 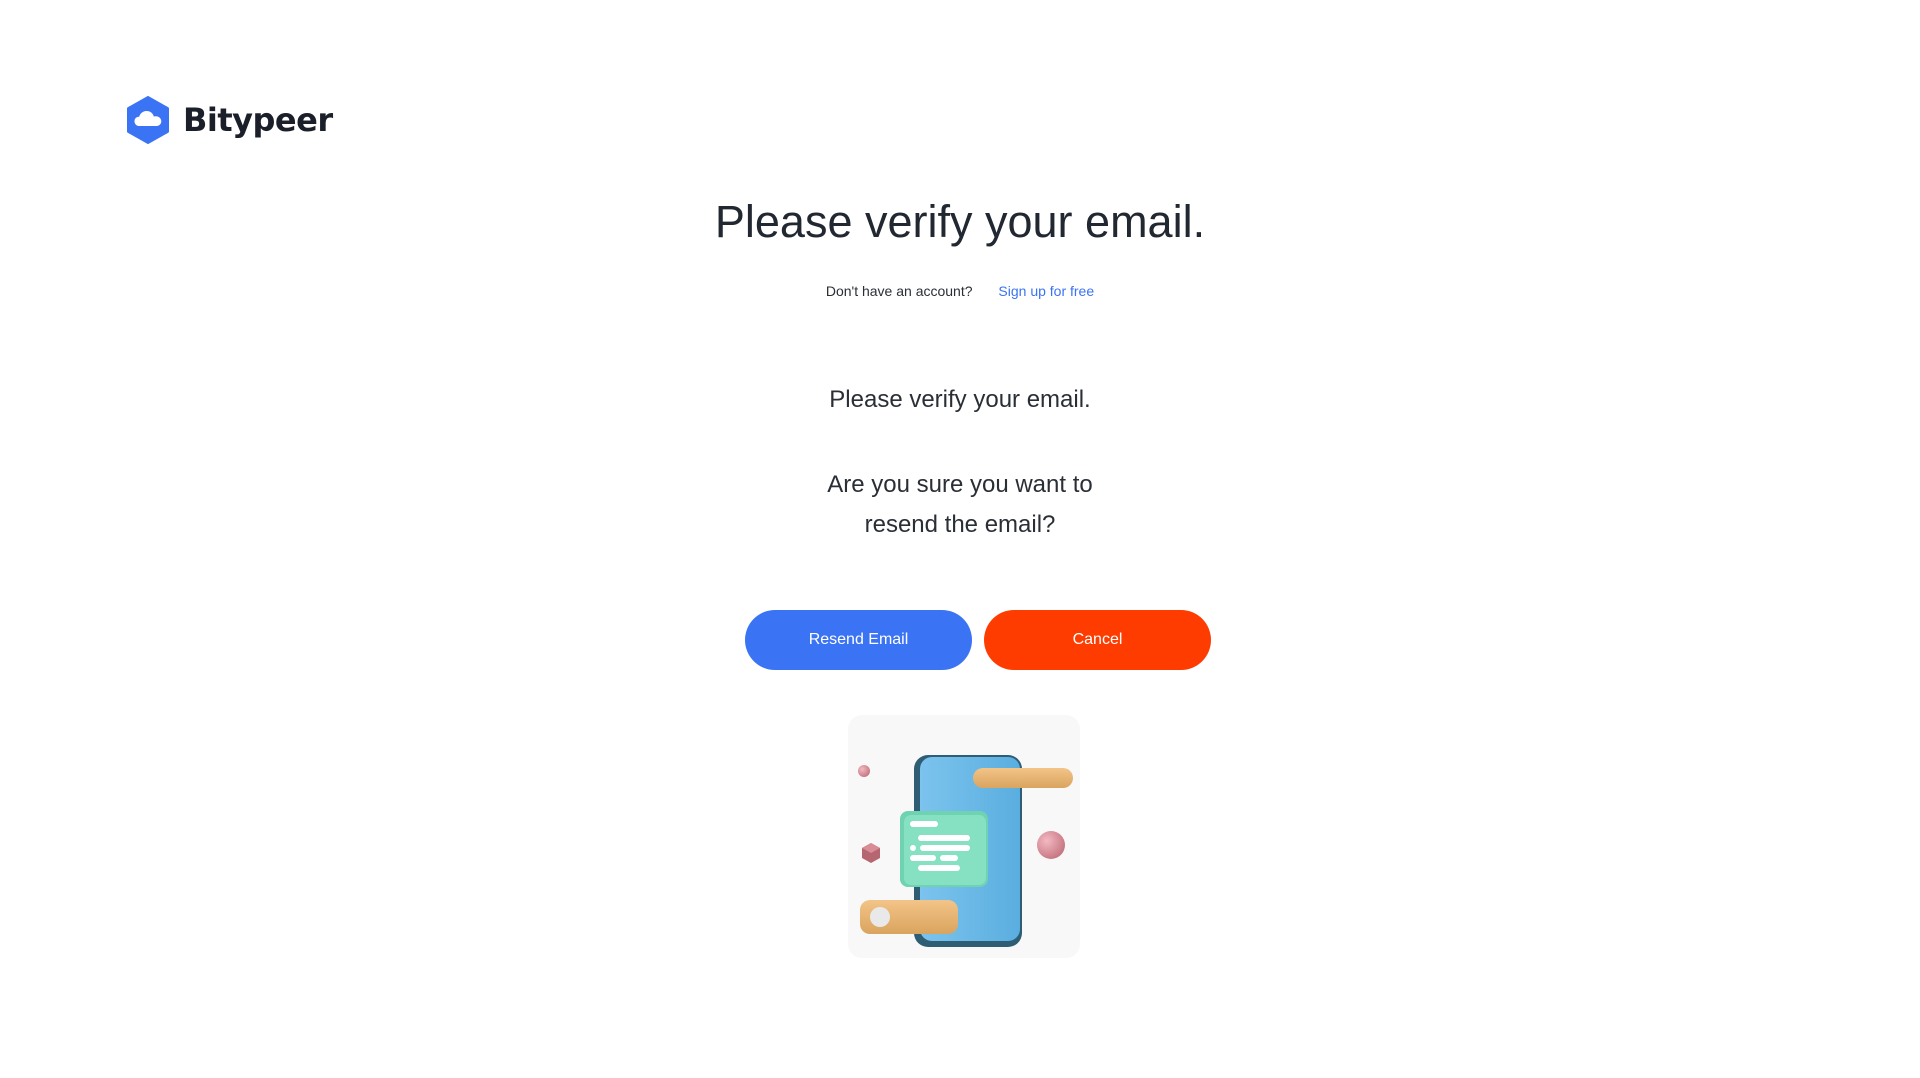 What do you see at coordinates (899, 291) in the screenshot?
I see `signup-prompt: Don't have an account?` at bounding box center [899, 291].